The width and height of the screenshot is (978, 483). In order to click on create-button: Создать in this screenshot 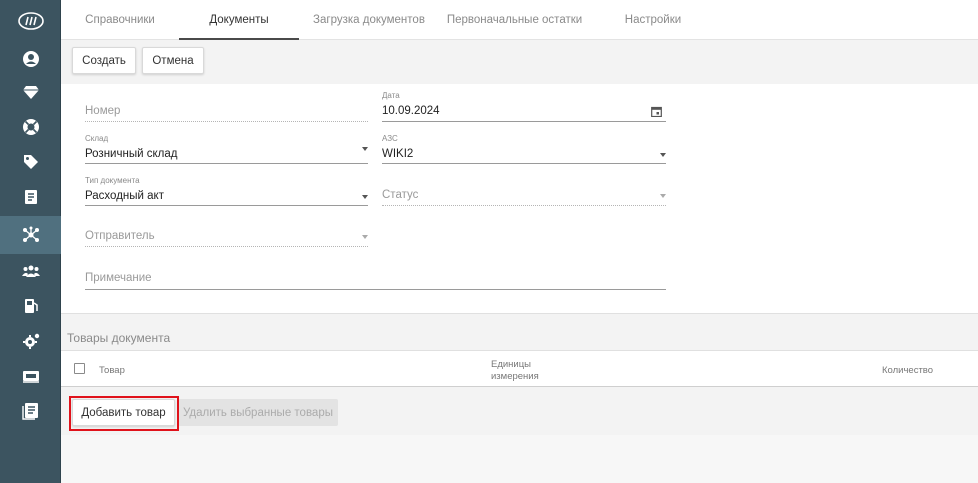, I will do `click(104, 60)`.